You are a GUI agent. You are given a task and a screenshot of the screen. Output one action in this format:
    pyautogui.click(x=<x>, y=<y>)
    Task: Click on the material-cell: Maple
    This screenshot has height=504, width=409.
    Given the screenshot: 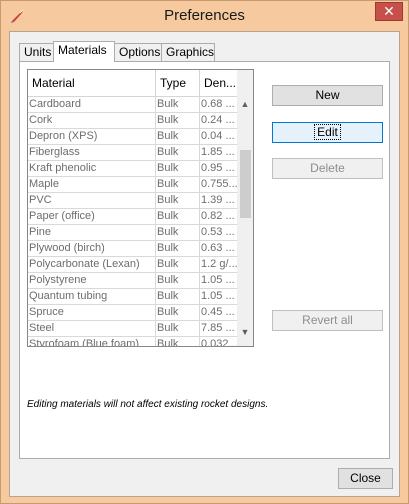 What is the action you would take?
    pyautogui.click(x=92, y=184)
    